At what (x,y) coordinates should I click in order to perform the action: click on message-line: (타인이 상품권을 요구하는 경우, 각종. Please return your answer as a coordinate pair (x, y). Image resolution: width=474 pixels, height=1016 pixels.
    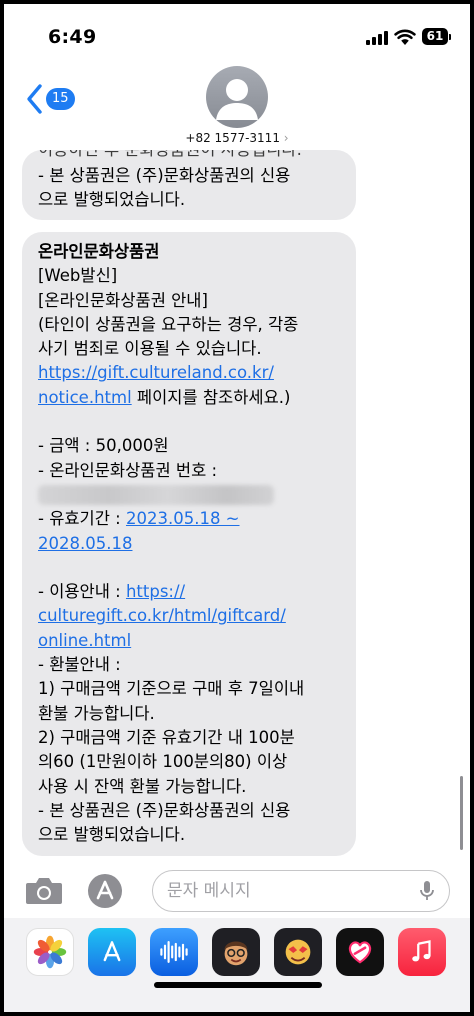
    Looking at the image, I should click on (168, 324).